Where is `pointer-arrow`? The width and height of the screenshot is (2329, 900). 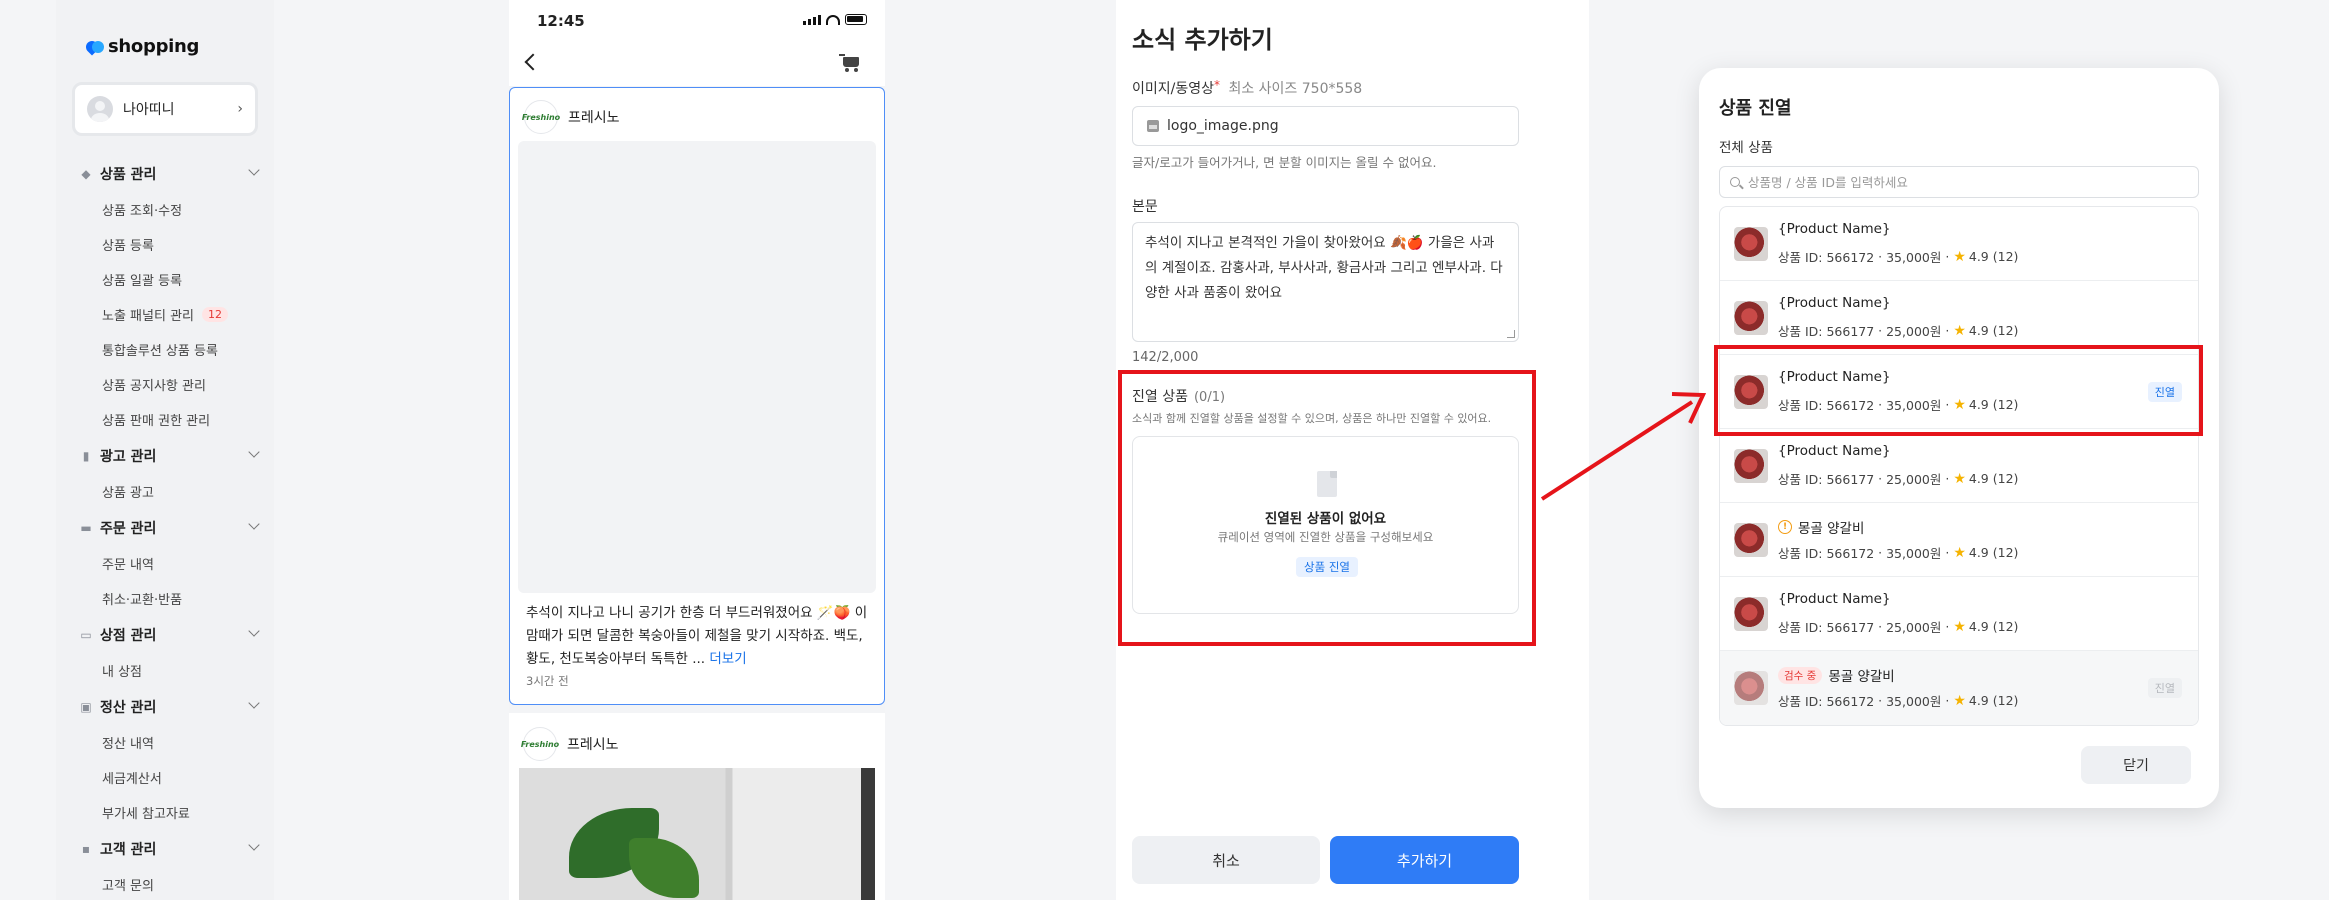 pointer-arrow is located at coordinates (1623, 446).